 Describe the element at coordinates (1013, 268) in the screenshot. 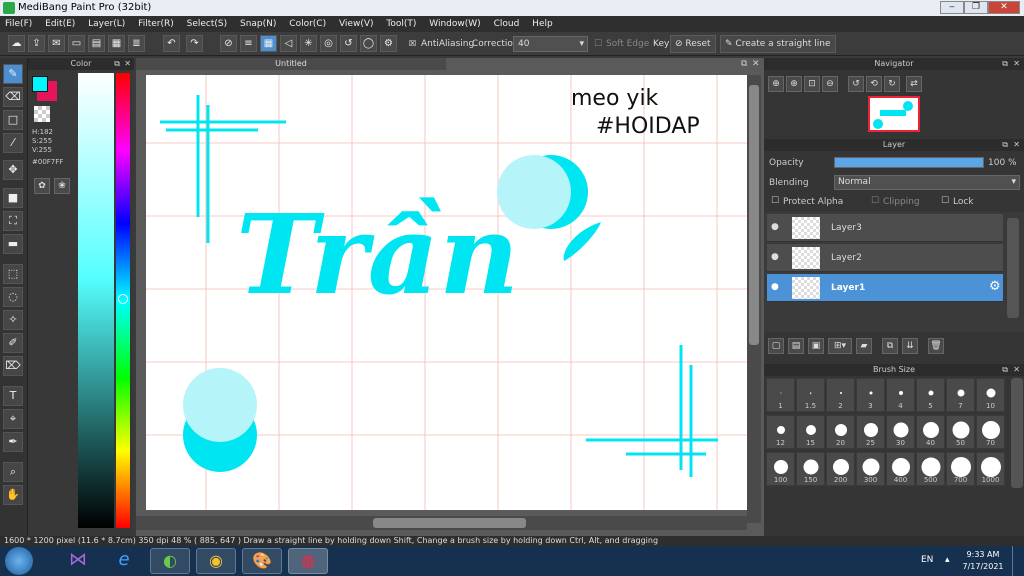

I see `layer-list-scrollbar` at that location.